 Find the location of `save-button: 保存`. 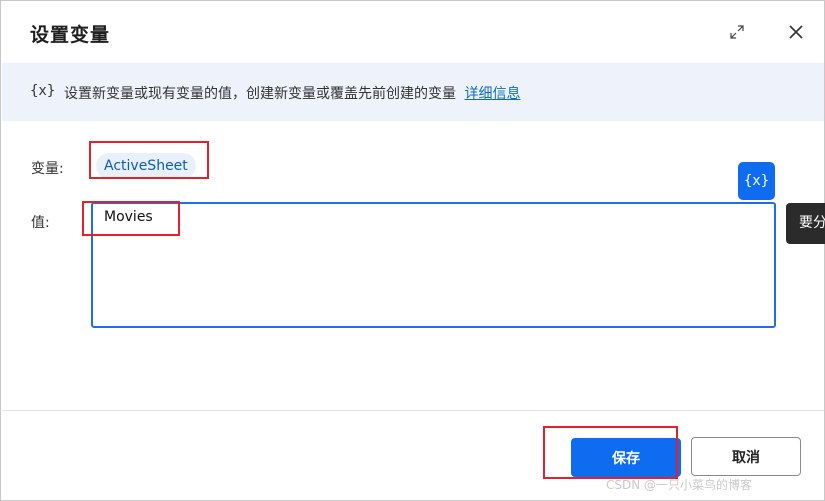

save-button: 保存 is located at coordinates (626, 457).